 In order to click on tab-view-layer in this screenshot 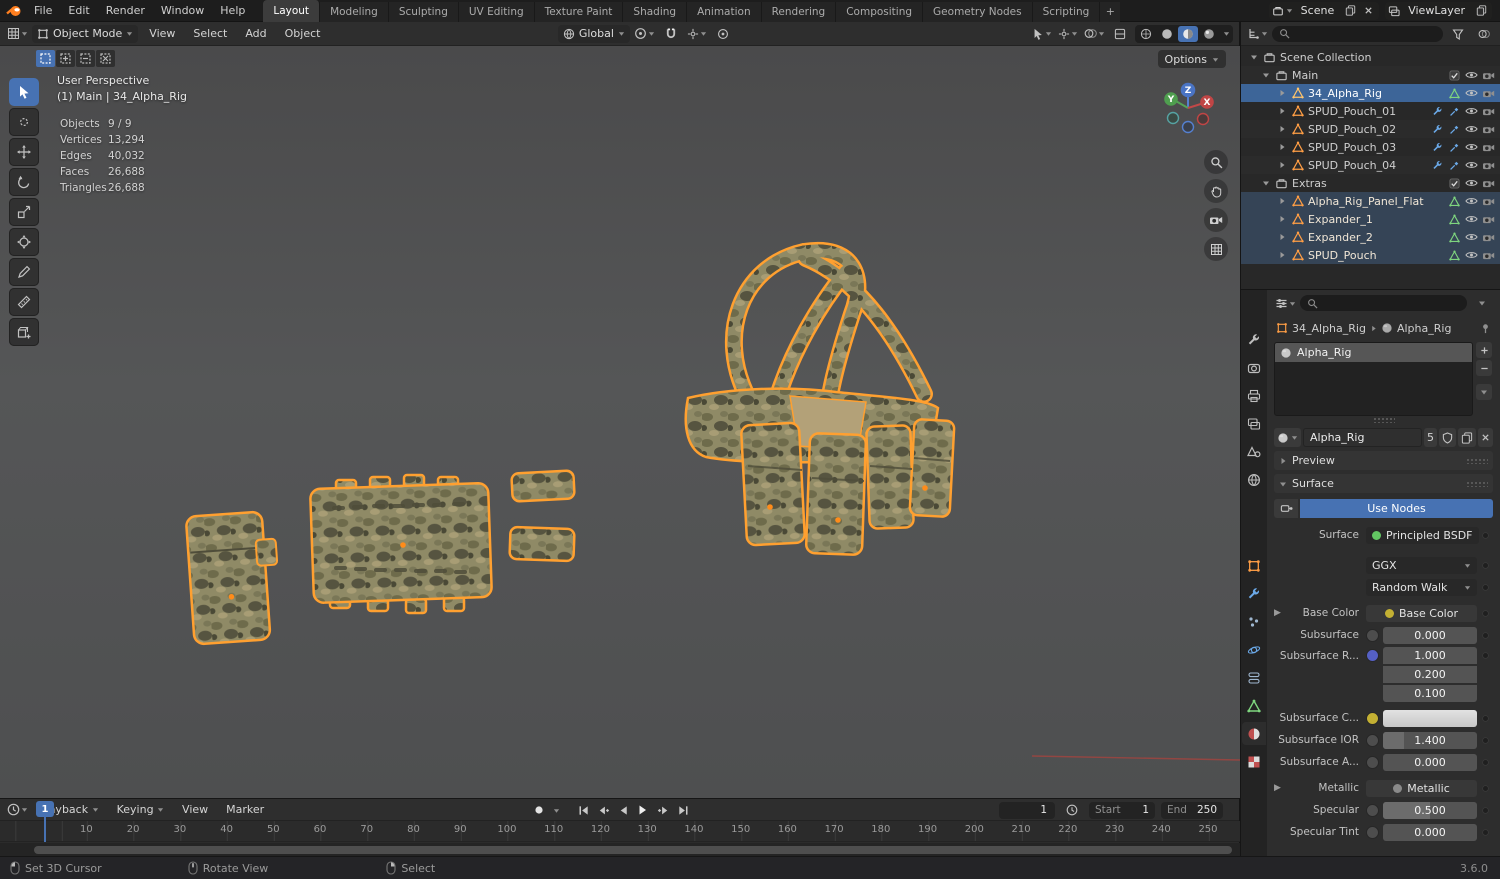, I will do `click(1254, 423)`.